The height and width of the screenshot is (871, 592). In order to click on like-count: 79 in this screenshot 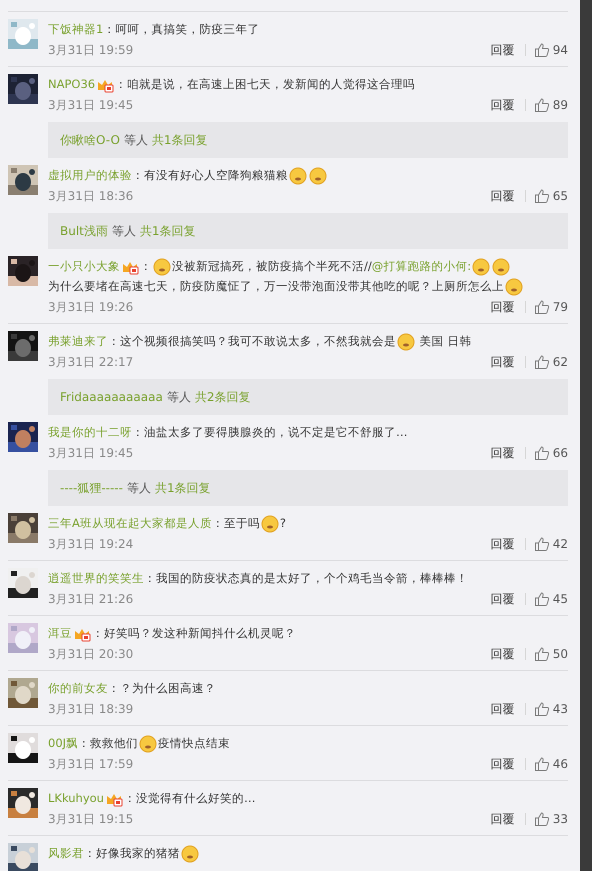, I will do `click(560, 307)`.